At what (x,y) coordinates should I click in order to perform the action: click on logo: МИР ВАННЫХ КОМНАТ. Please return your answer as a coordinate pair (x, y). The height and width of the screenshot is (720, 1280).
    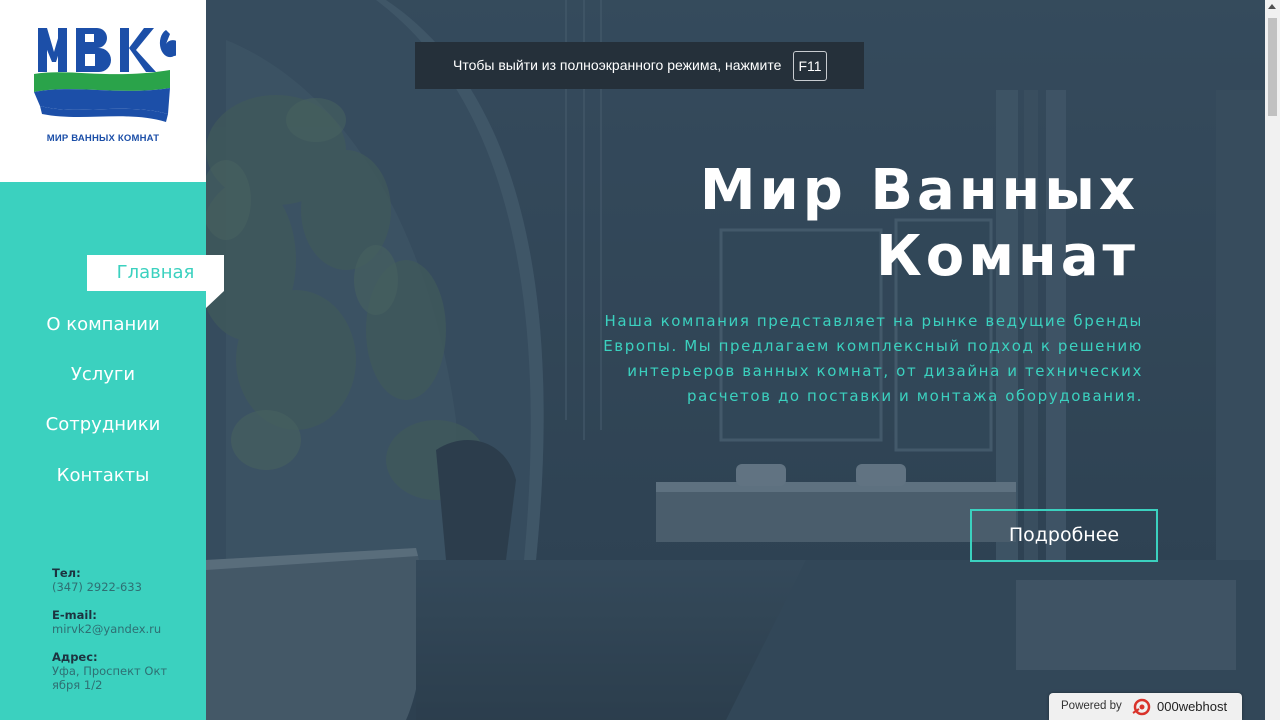
    Looking at the image, I should click on (103, 91).